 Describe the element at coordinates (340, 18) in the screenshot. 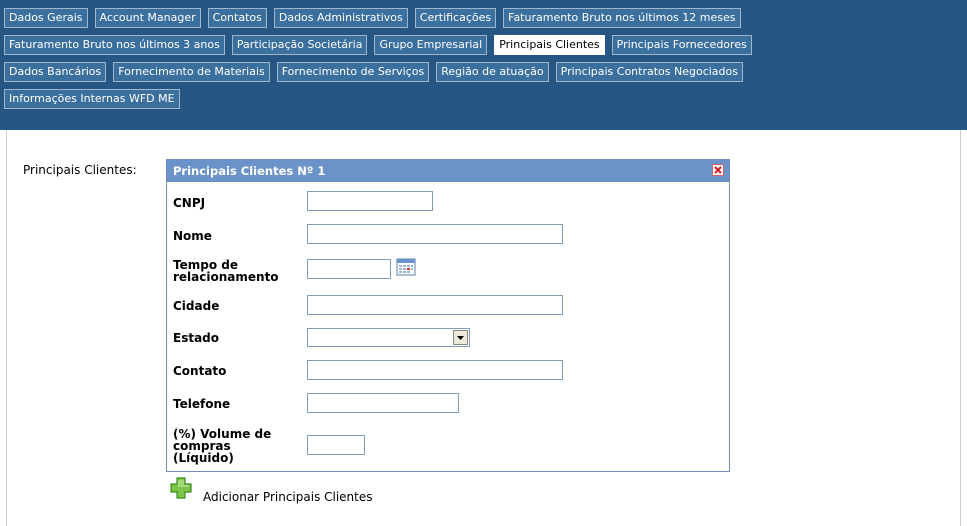

I see `tab-dados-administrativos: Dados Administrativos` at that location.